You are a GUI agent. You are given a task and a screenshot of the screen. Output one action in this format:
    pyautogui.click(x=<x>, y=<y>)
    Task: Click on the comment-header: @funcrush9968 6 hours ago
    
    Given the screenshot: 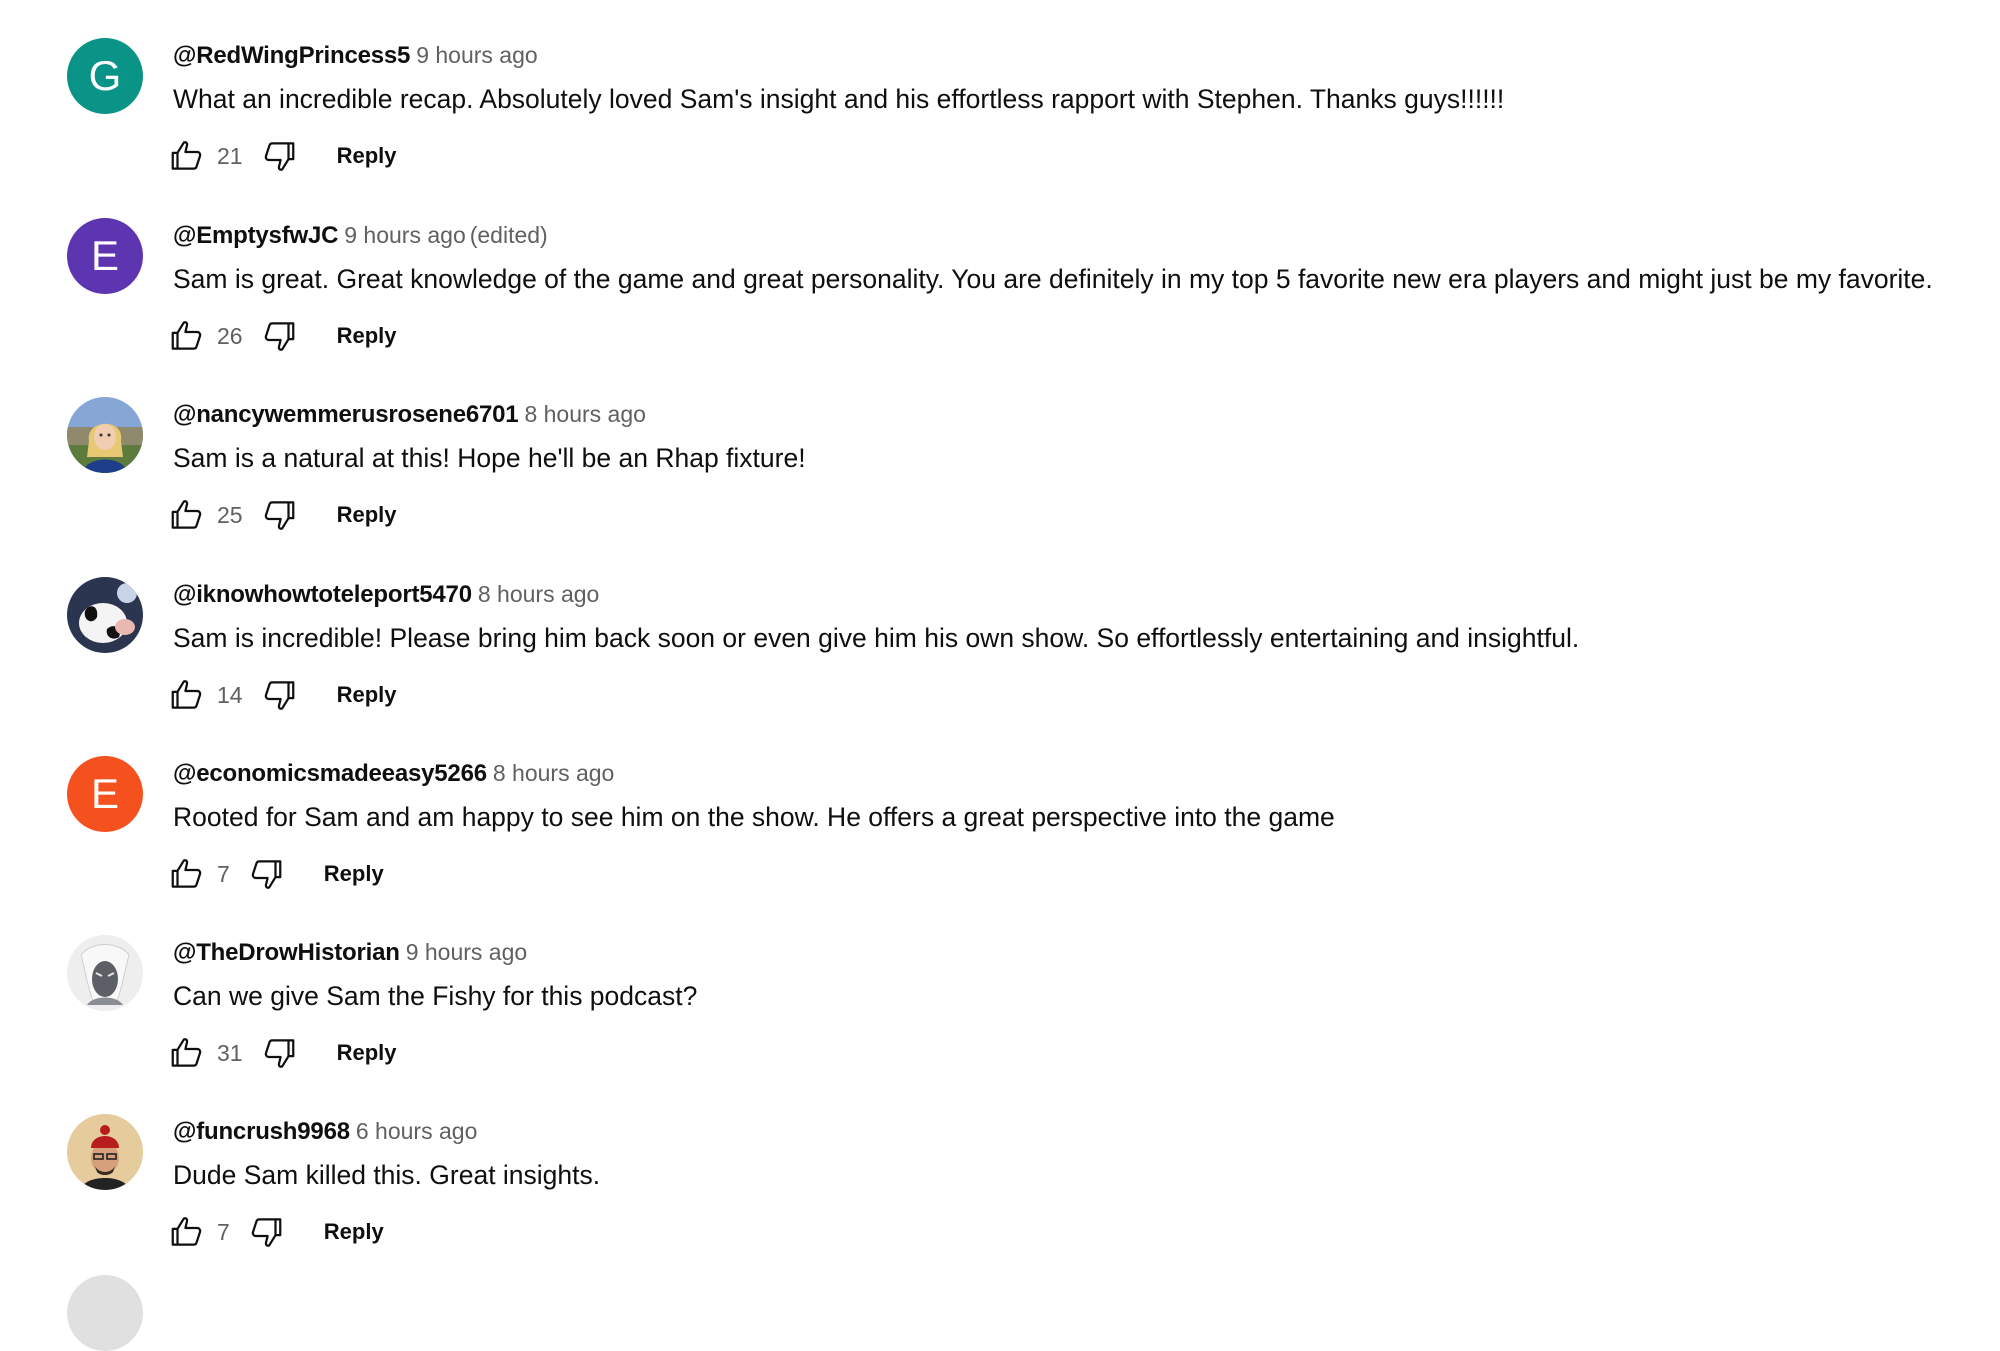 What is the action you would take?
    pyautogui.click(x=325, y=1133)
    